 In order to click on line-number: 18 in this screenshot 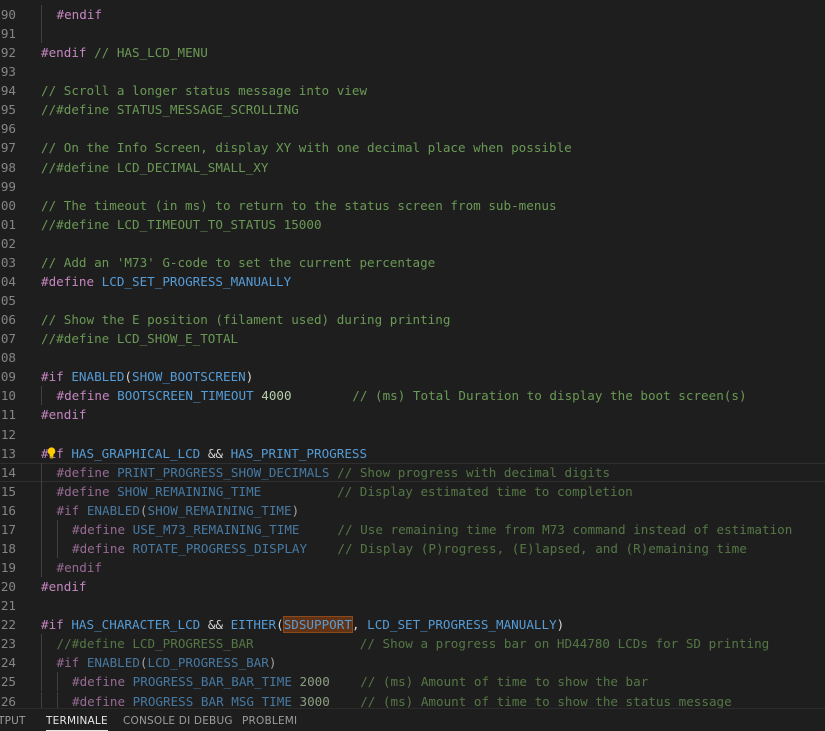, I will do `click(12, 548)`.